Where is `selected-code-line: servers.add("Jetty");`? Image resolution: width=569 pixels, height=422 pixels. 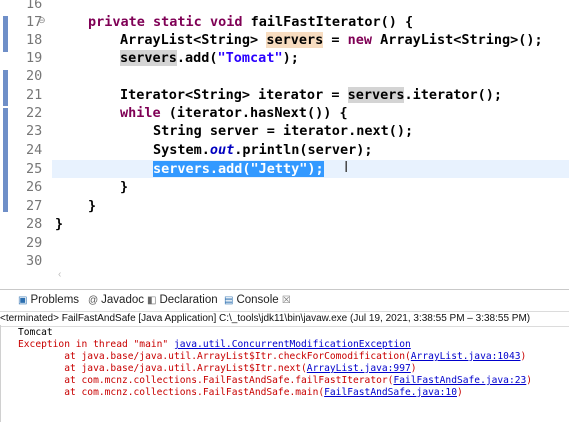
selected-code-line: servers.add("Jetty"); is located at coordinates (238, 169).